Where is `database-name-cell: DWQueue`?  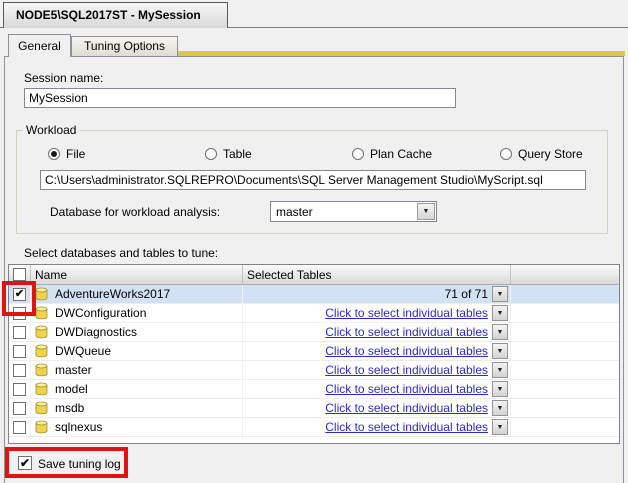 database-name-cell: DWQueue is located at coordinates (137, 351).